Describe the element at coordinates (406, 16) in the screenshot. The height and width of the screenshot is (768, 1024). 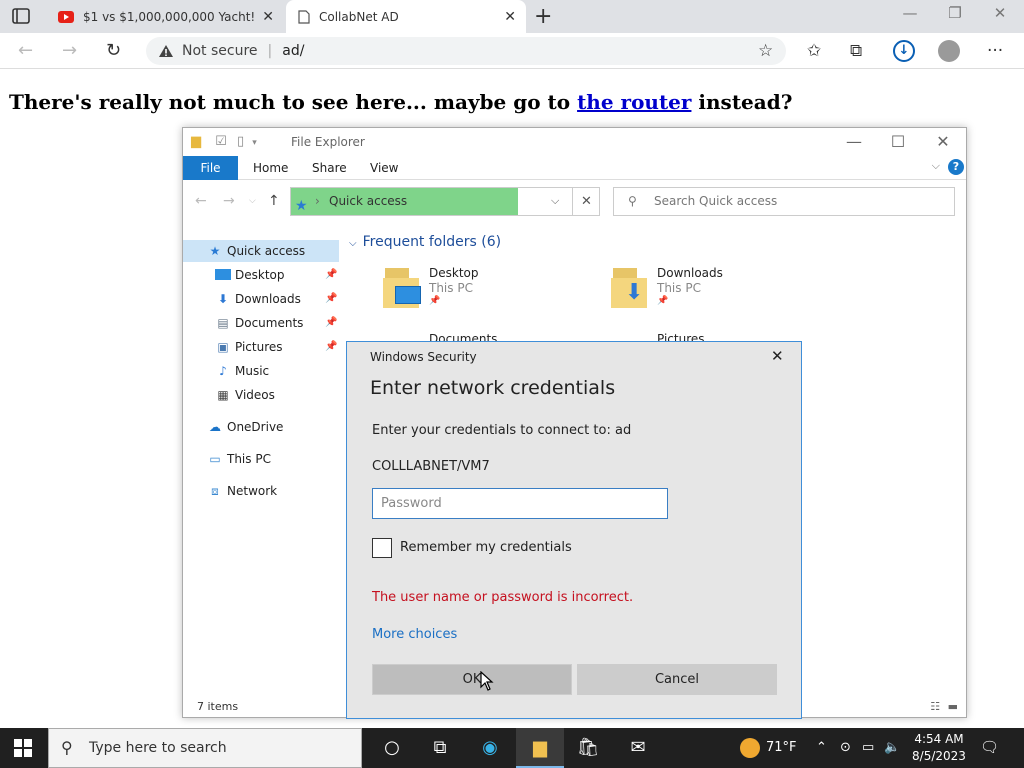
I see `tab-collabnet: CollabNet AD ✕` at that location.